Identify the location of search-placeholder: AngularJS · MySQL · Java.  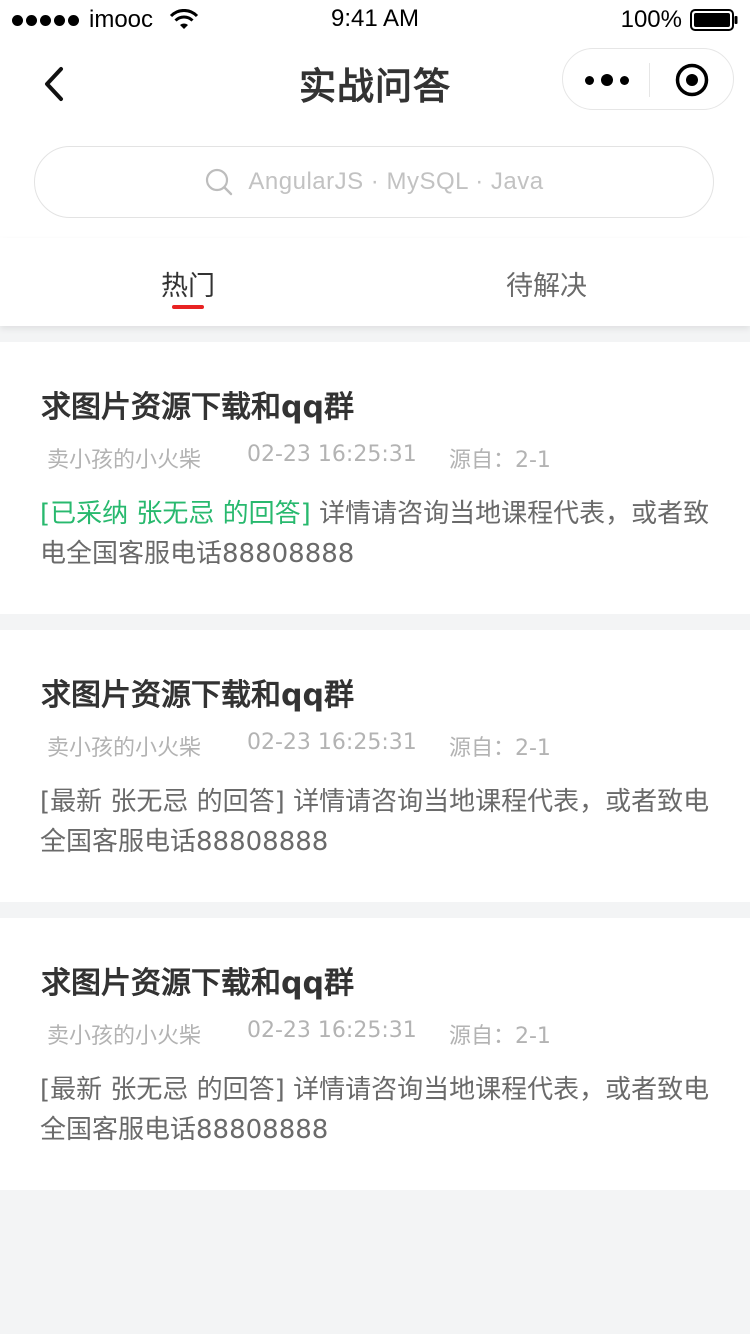
(396, 181).